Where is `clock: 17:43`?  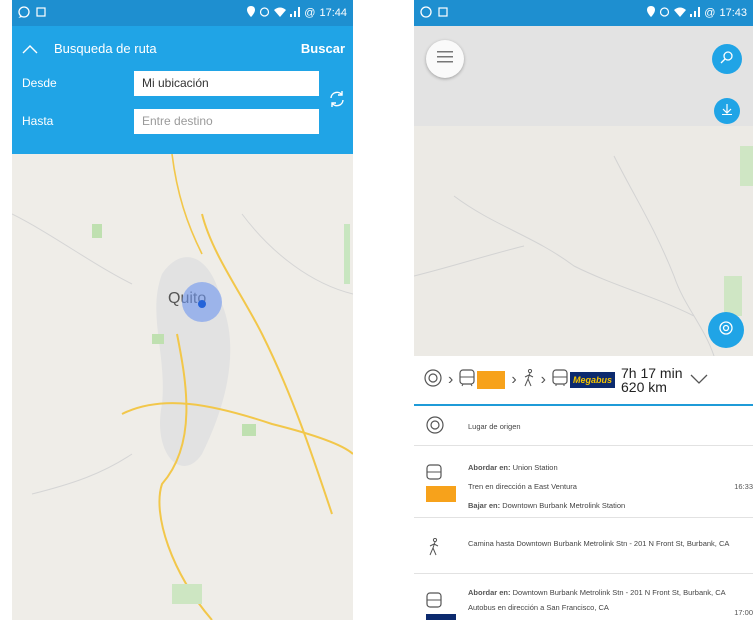
clock: 17:43 is located at coordinates (733, 13).